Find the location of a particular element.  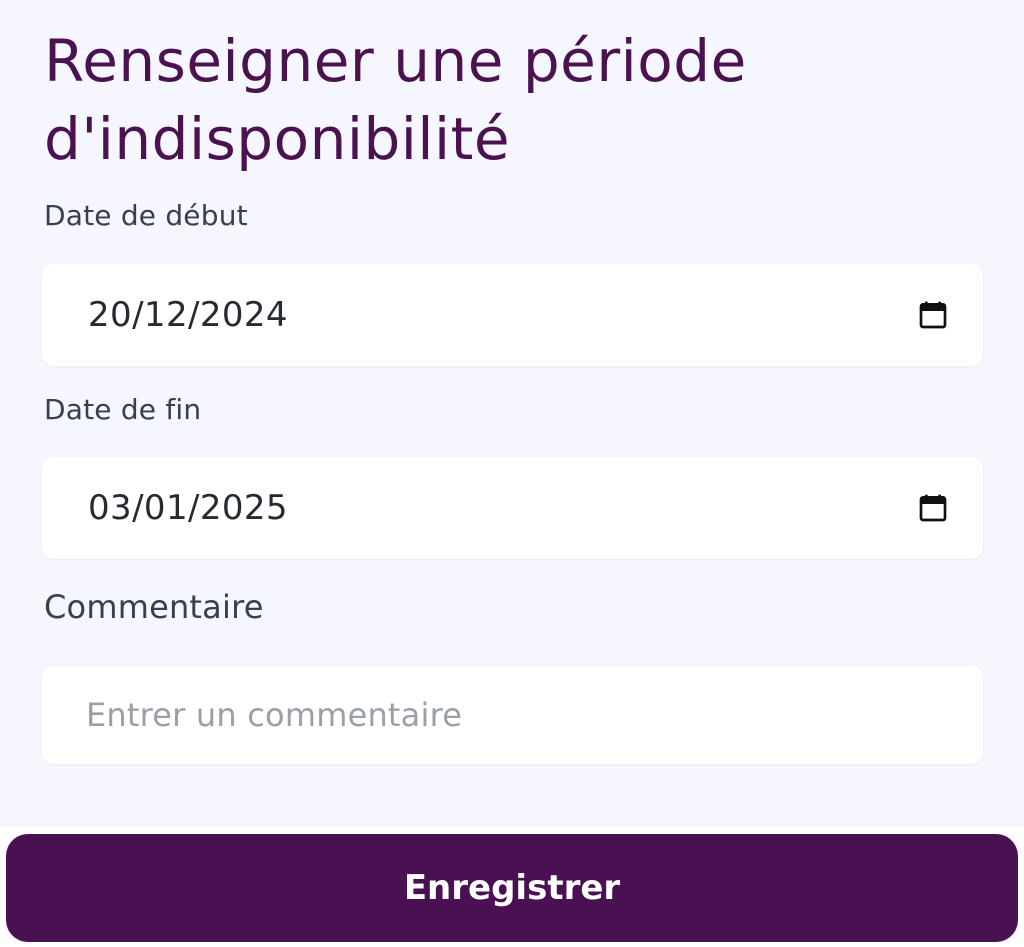

end-date-field: 03/01/2025 is located at coordinates (512, 508).